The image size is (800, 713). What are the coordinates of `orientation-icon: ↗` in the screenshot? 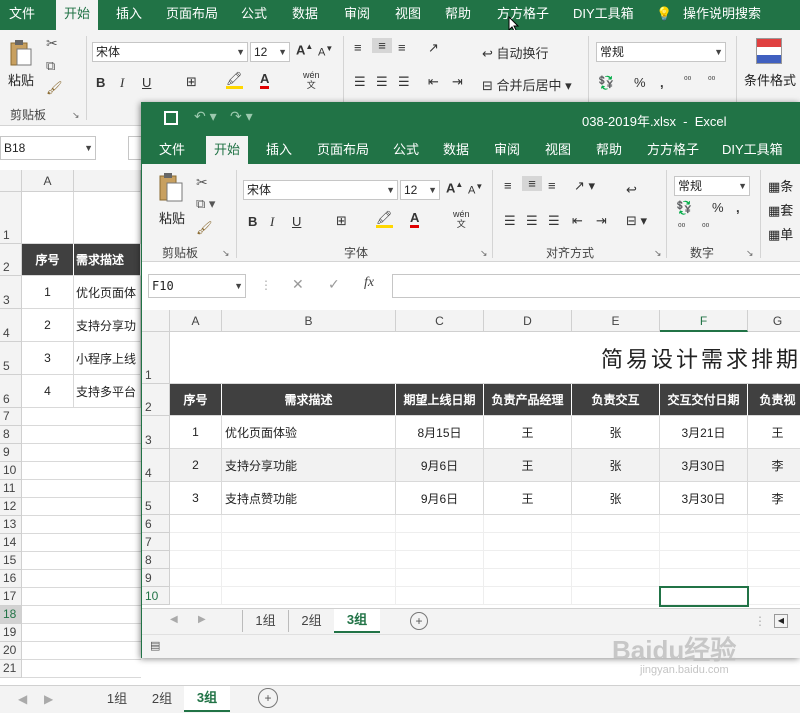 It's located at (433, 48).